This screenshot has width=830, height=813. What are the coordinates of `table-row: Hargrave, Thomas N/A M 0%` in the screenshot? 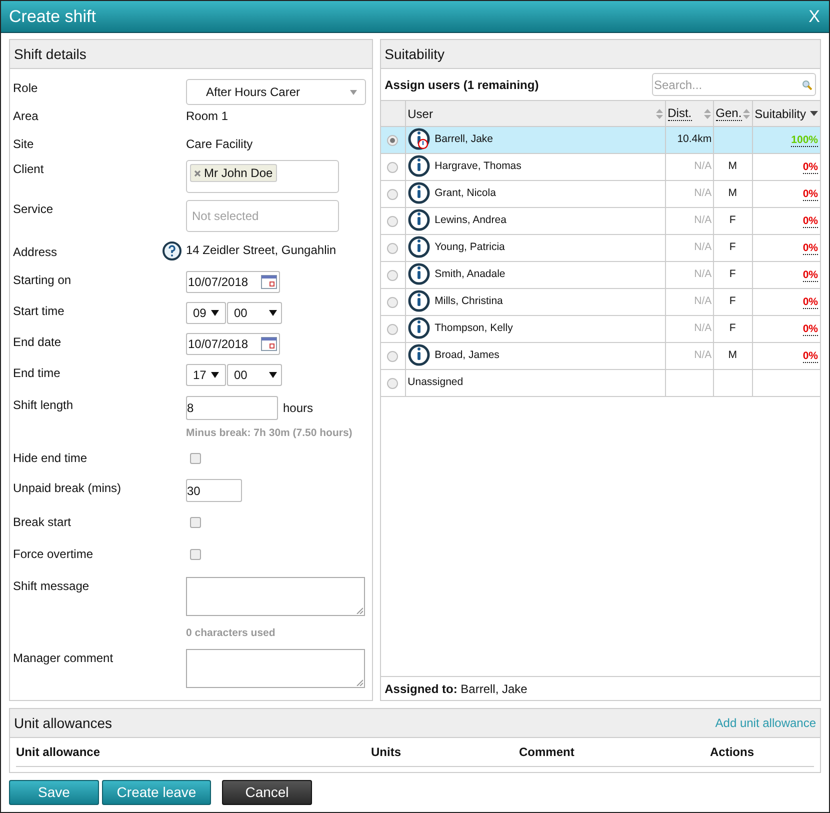 It's located at (600, 167).